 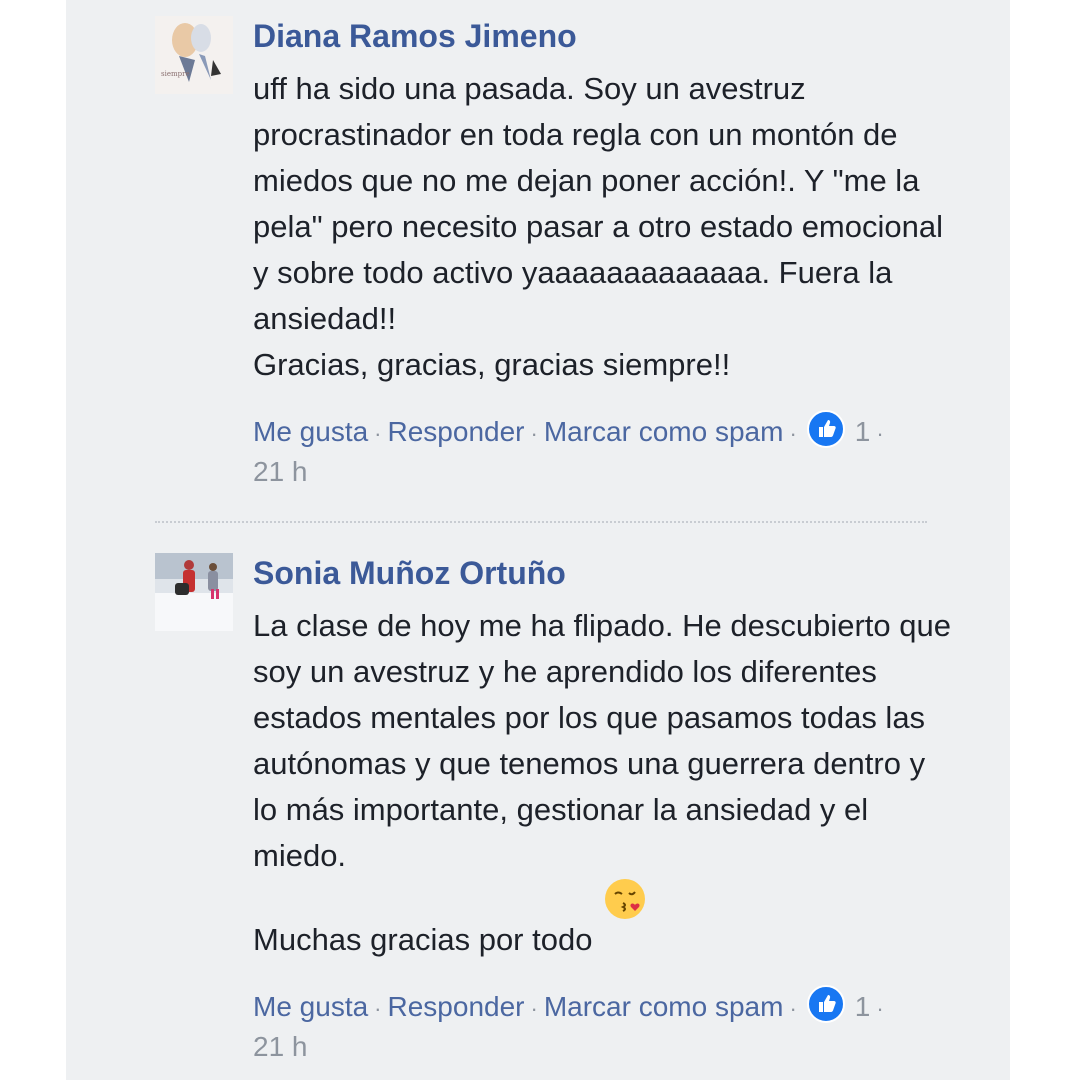 I want to click on comment-author: Diana Ramos Jimeno, so click(x=603, y=36).